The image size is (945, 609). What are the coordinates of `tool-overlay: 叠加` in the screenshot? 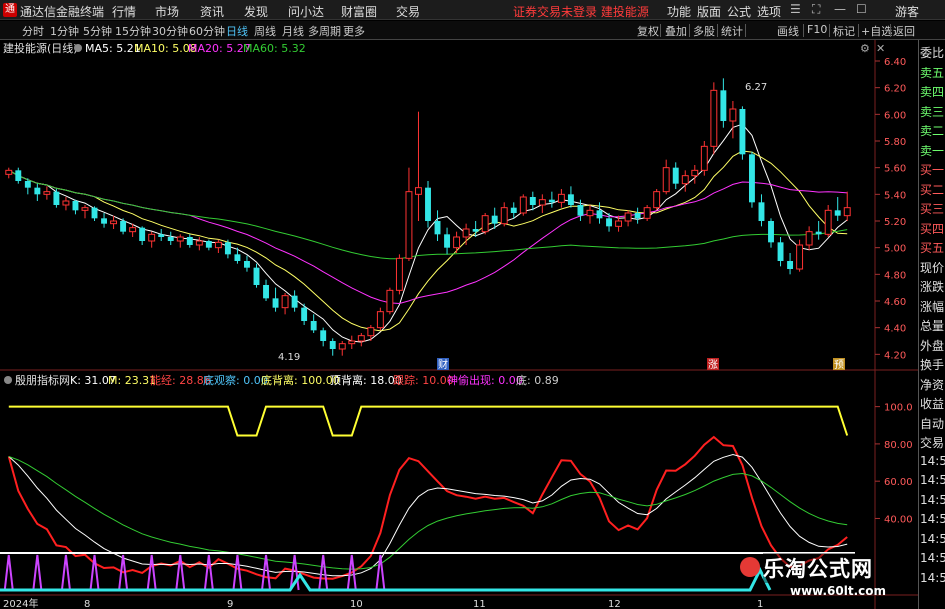 It's located at (676, 31).